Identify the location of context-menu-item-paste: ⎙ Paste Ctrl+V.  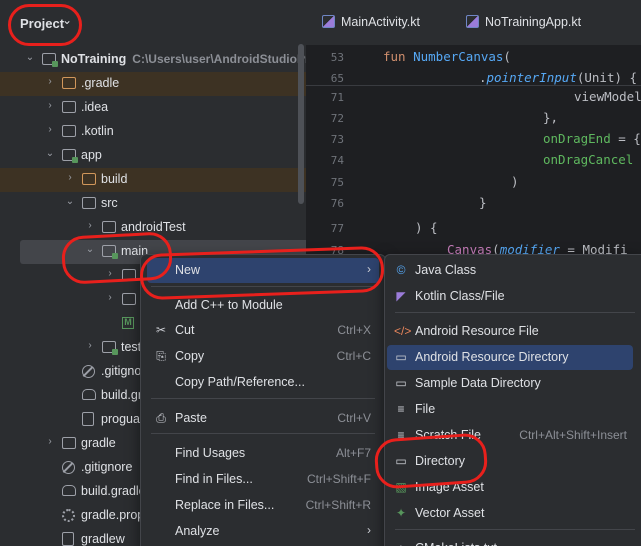
(263, 418).